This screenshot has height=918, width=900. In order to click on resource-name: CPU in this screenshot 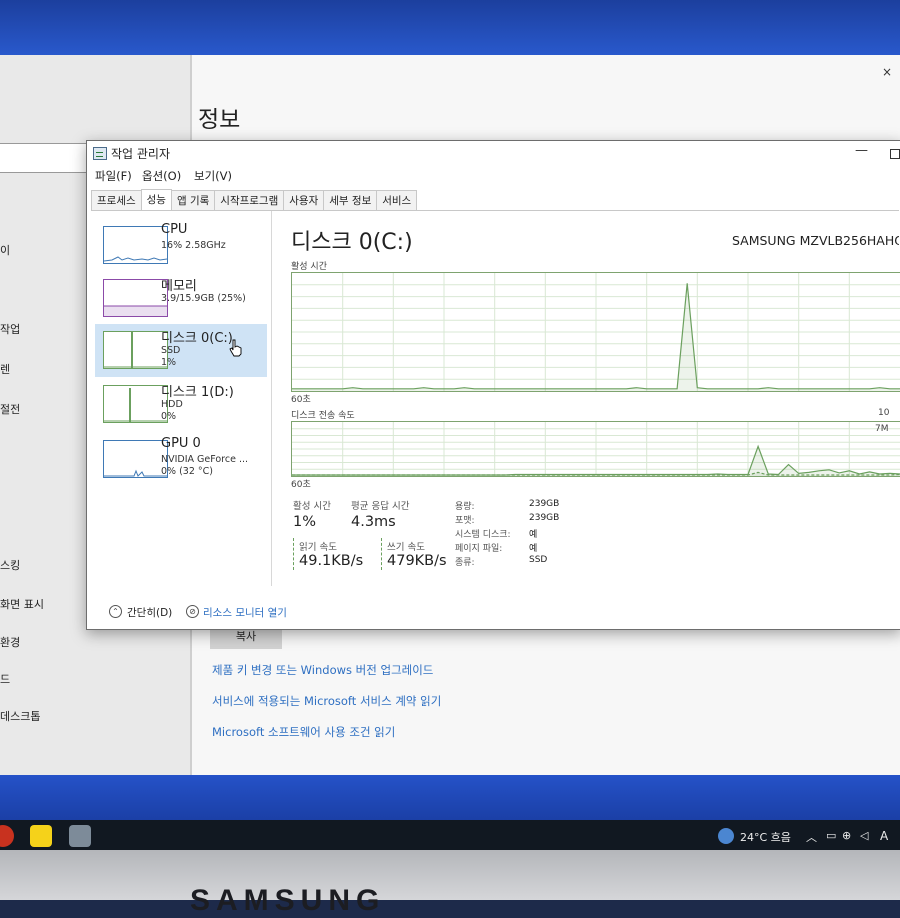, I will do `click(174, 229)`.